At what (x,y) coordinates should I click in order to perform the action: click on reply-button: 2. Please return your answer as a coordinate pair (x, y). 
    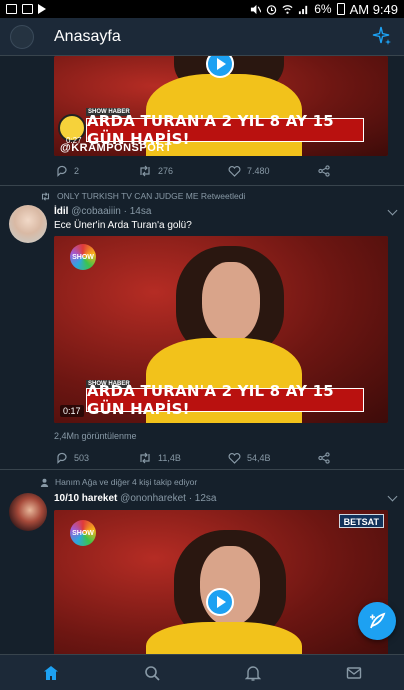
    Looking at the image, I should click on (97, 171).